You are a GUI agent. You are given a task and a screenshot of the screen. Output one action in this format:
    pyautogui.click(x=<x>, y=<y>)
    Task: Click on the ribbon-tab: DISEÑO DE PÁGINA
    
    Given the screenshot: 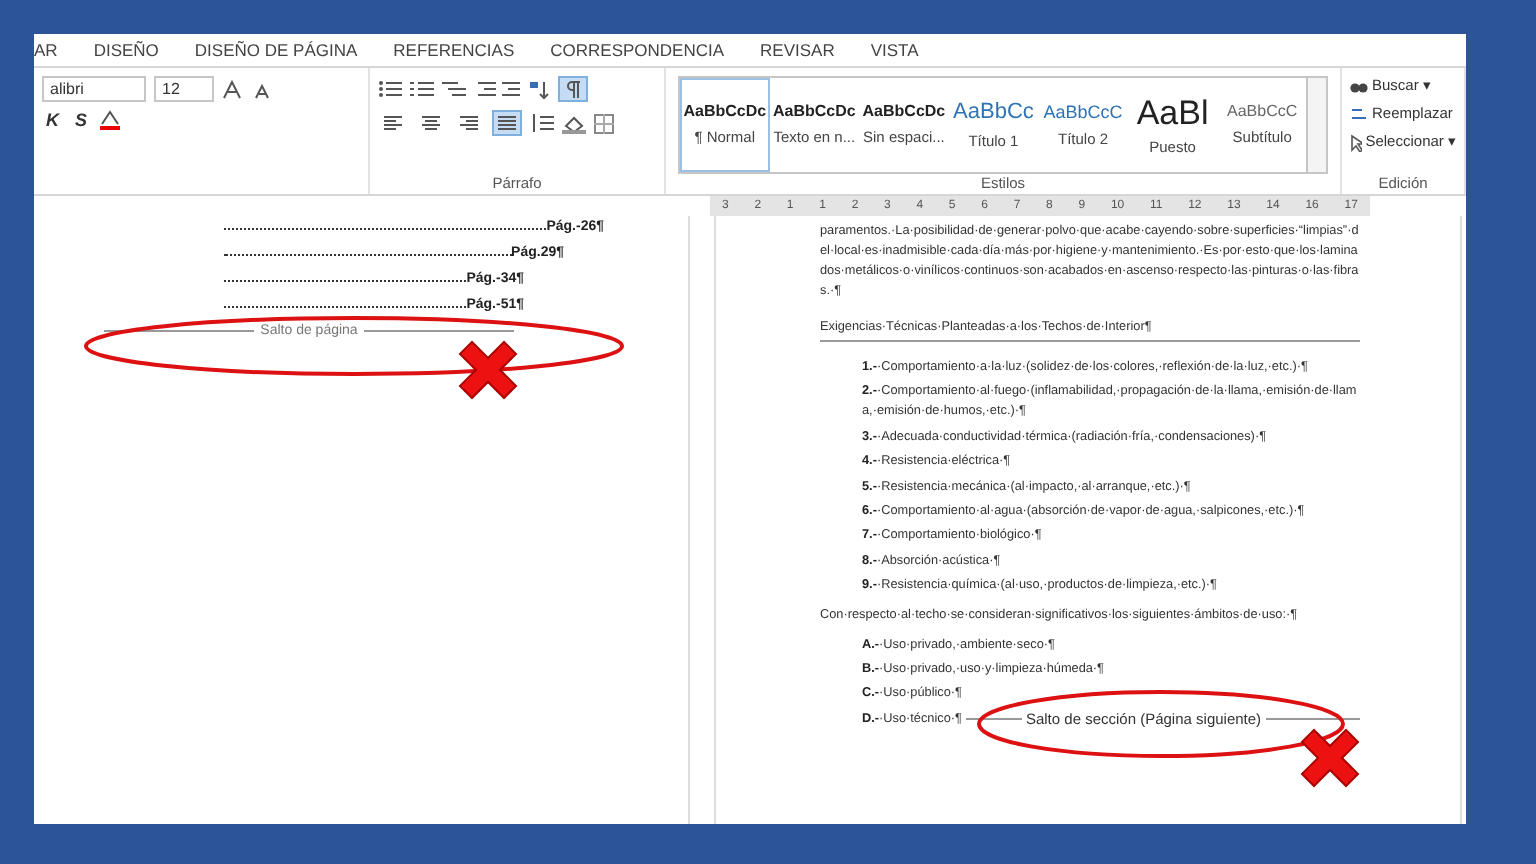 What is the action you would take?
    pyautogui.click(x=276, y=50)
    